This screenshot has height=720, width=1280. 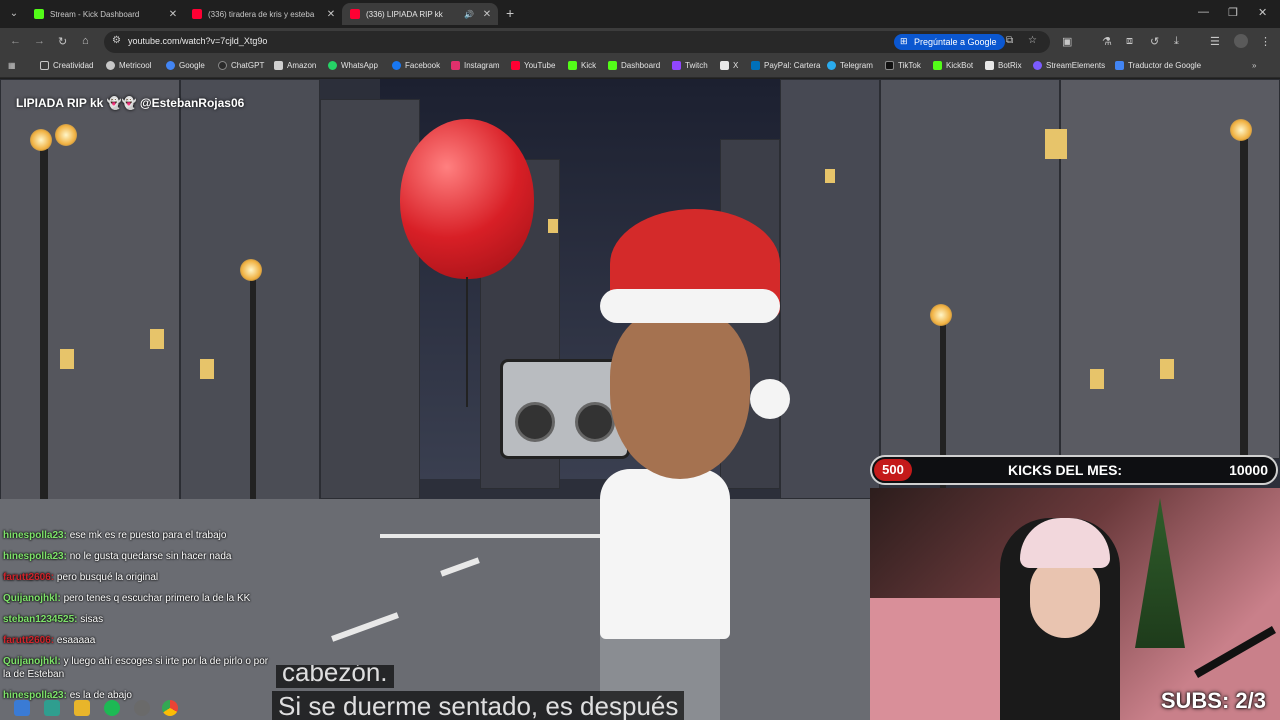 What do you see at coordinates (142, 708) in the screenshot?
I see `obs-icon` at bounding box center [142, 708].